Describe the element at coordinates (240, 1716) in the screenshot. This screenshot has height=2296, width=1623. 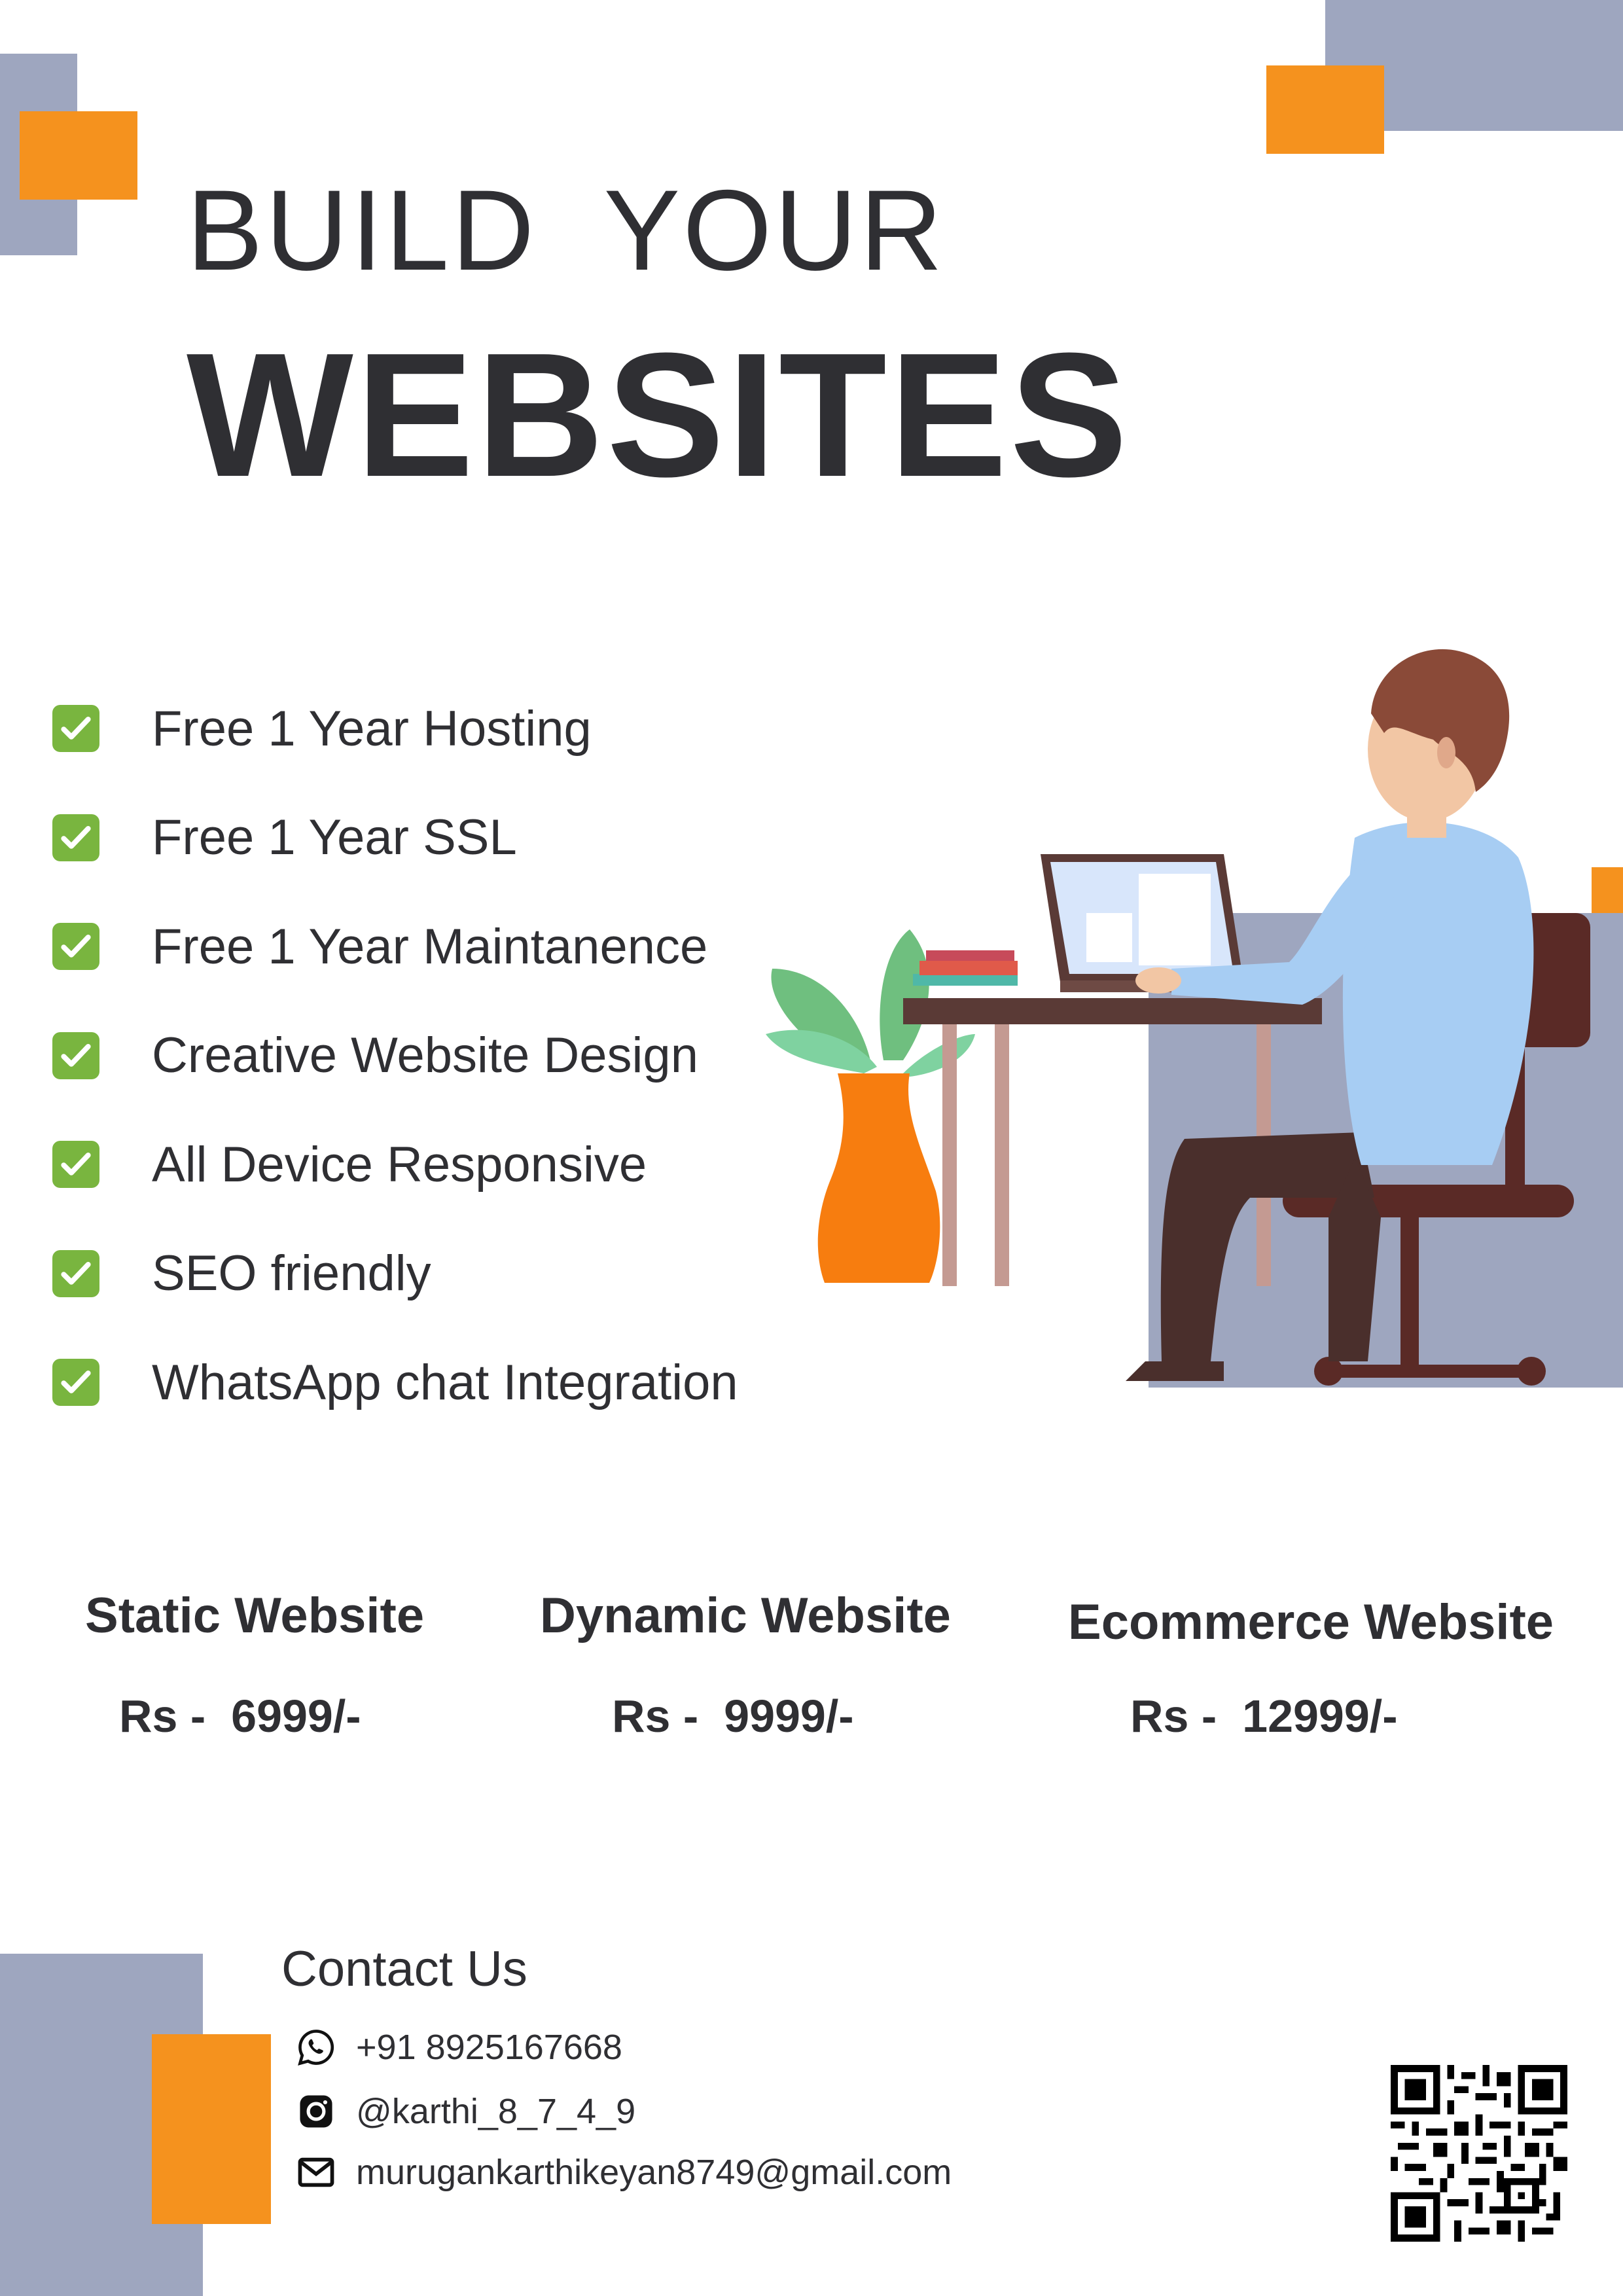
I see `plan-price: Rs - 6999/-` at that location.